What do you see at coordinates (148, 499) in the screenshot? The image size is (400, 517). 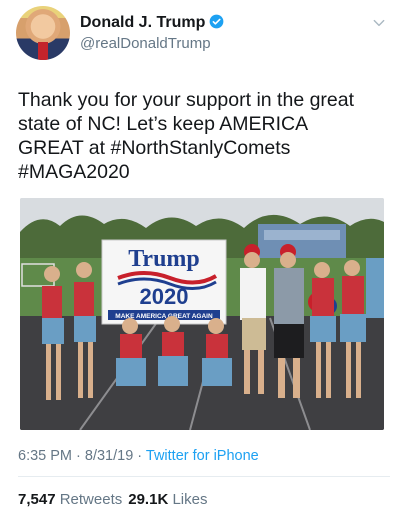 I see `likes-count: 29.1K` at bounding box center [148, 499].